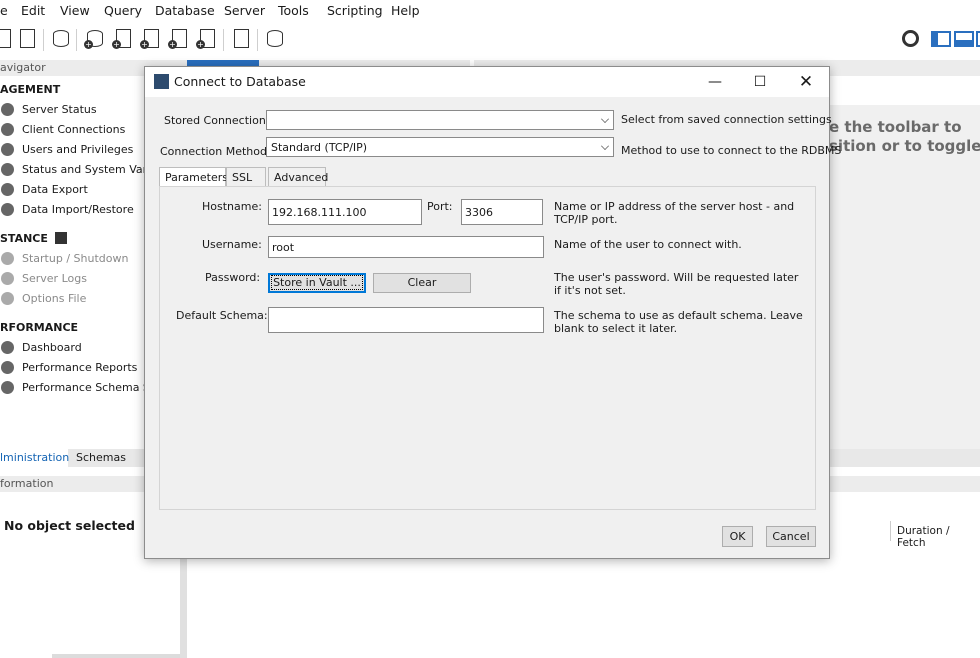  Describe the element at coordinates (440, 147) in the screenshot. I see `connection-method-select: Standard (TCP/IP)` at that location.